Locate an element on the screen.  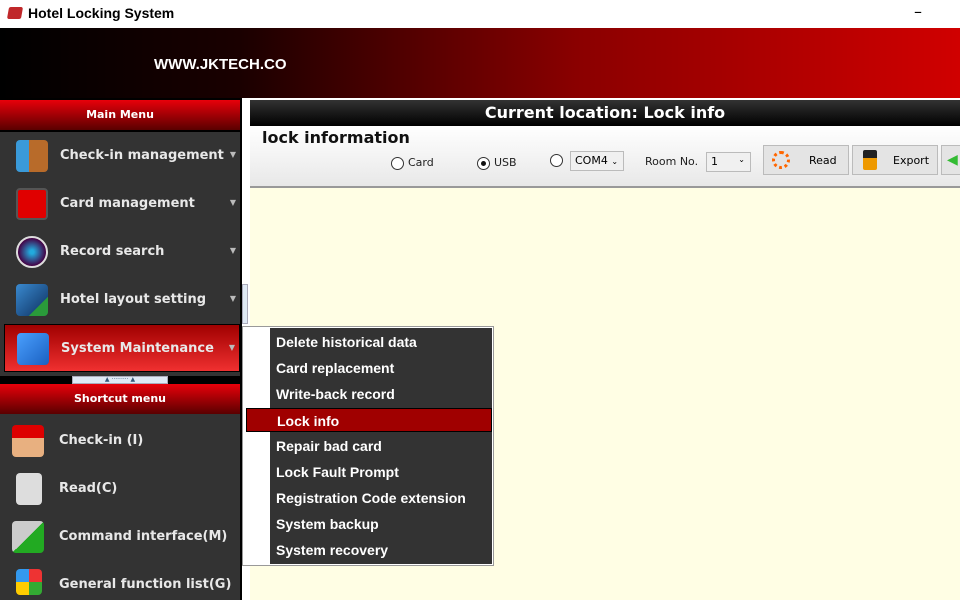
submenu-item: Delete historical data is located at coordinates (369, 342).